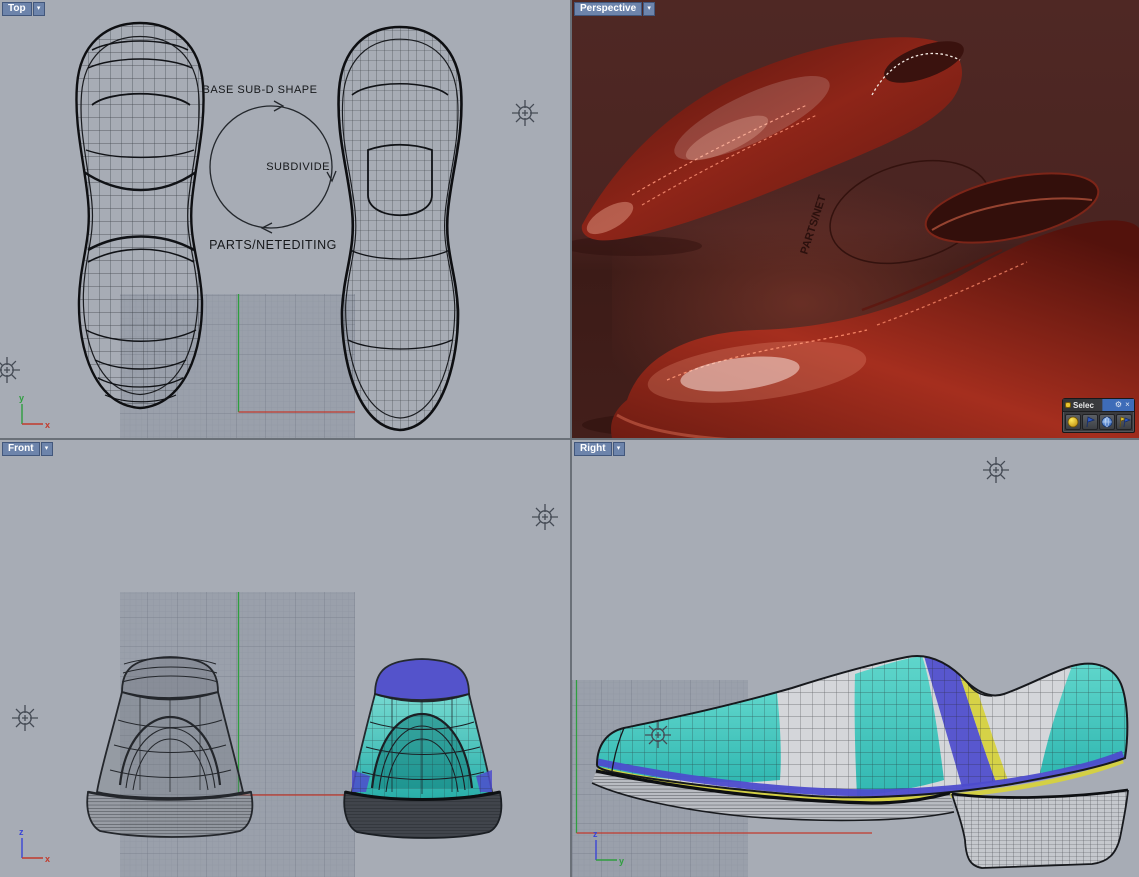 This screenshot has width=1139, height=877. I want to click on close-icon: ×, so click(1127, 405).